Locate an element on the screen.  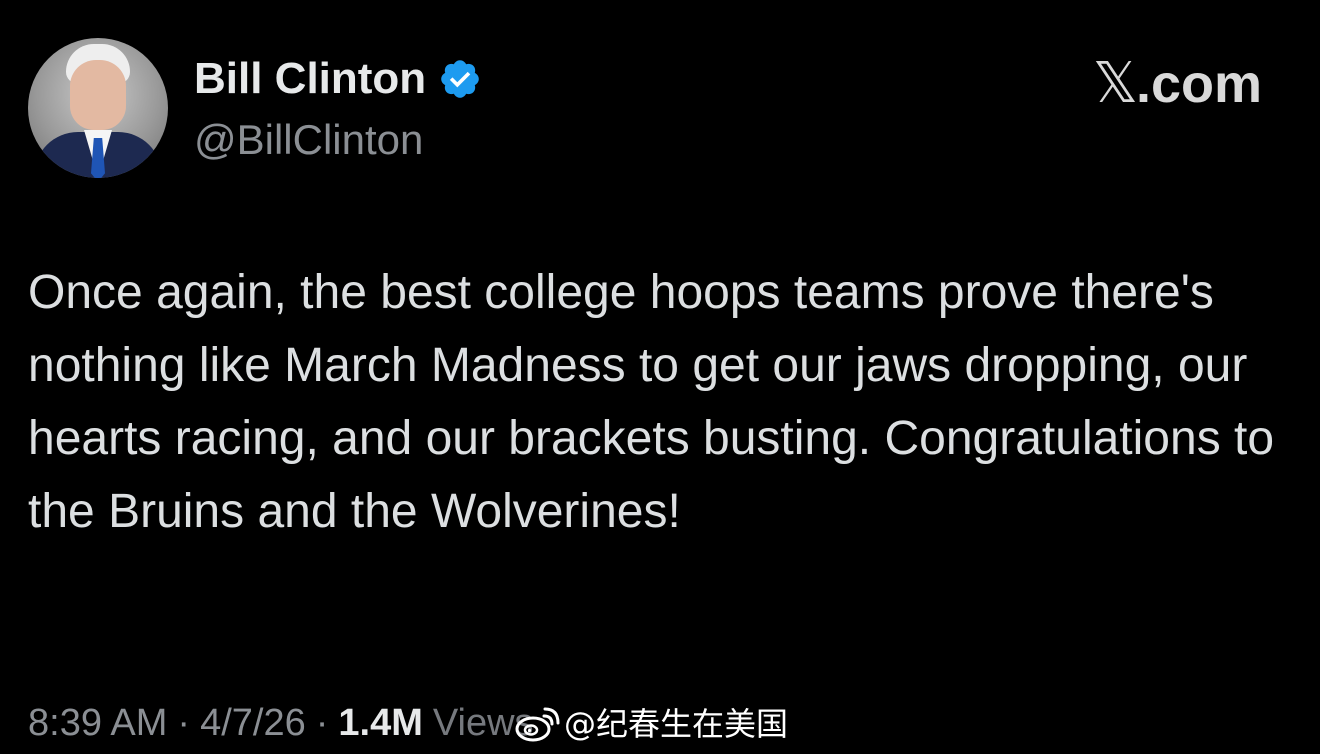
weibo-logo-icon is located at coordinates (537, 724).